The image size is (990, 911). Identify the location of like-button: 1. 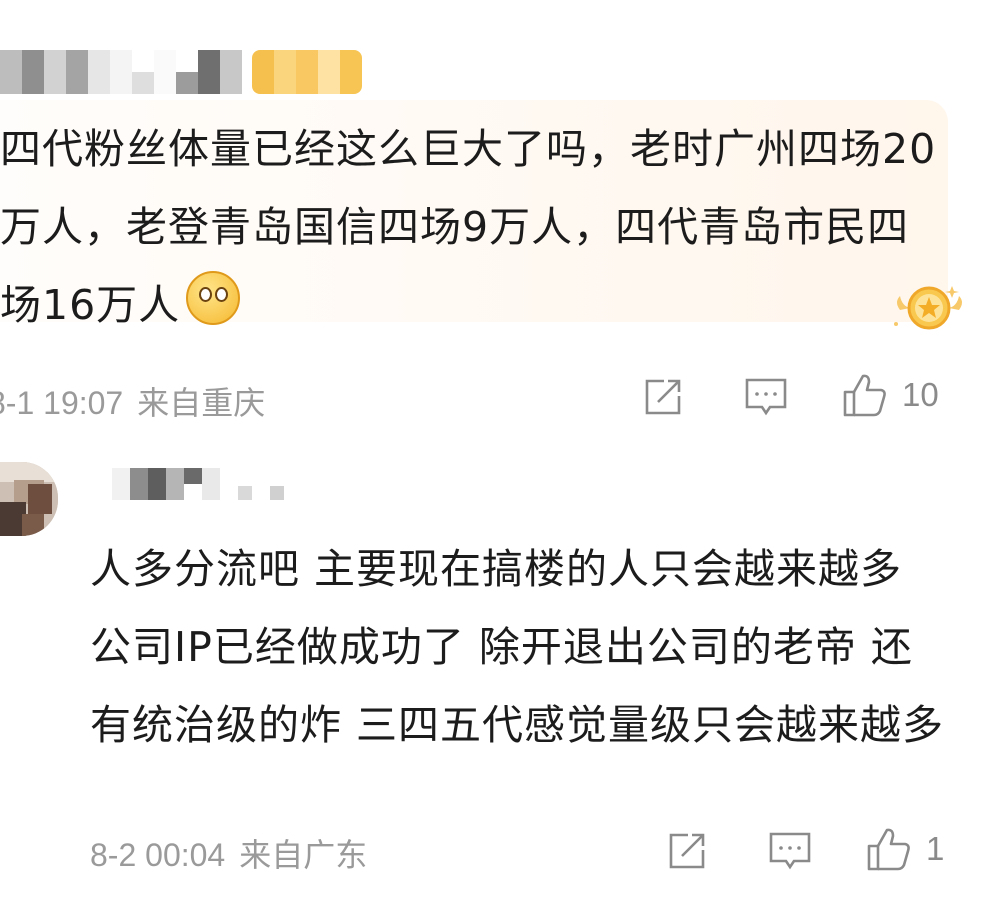
(905, 849).